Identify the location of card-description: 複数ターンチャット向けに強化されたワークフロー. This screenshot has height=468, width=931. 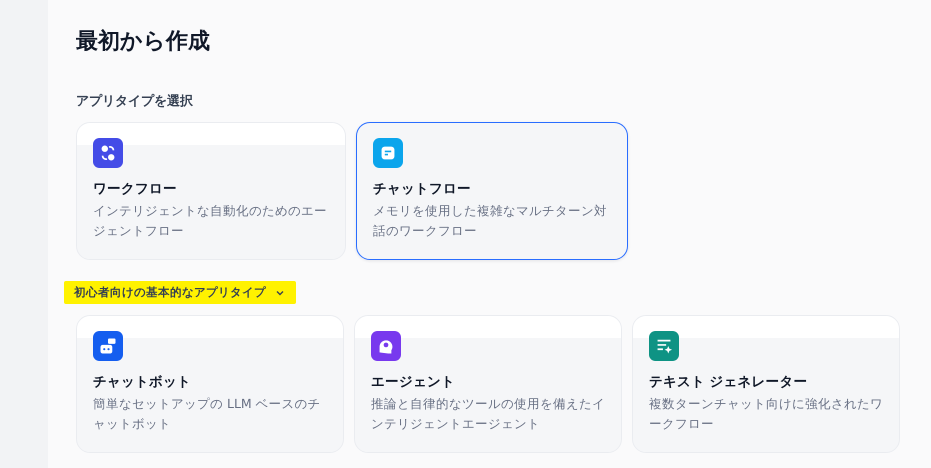
(766, 414).